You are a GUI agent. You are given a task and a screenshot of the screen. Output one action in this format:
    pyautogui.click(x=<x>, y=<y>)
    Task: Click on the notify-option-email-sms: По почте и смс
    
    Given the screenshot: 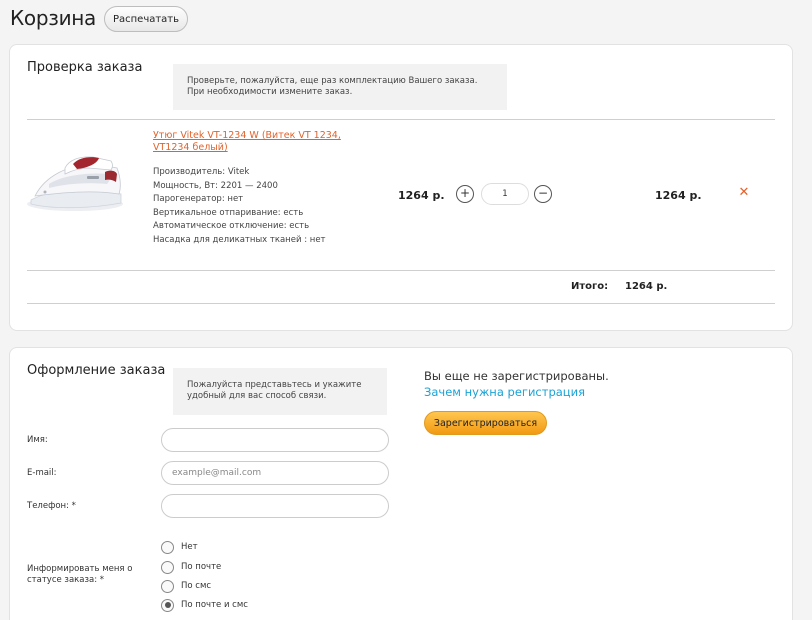 What is the action you would take?
    pyautogui.click(x=204, y=605)
    